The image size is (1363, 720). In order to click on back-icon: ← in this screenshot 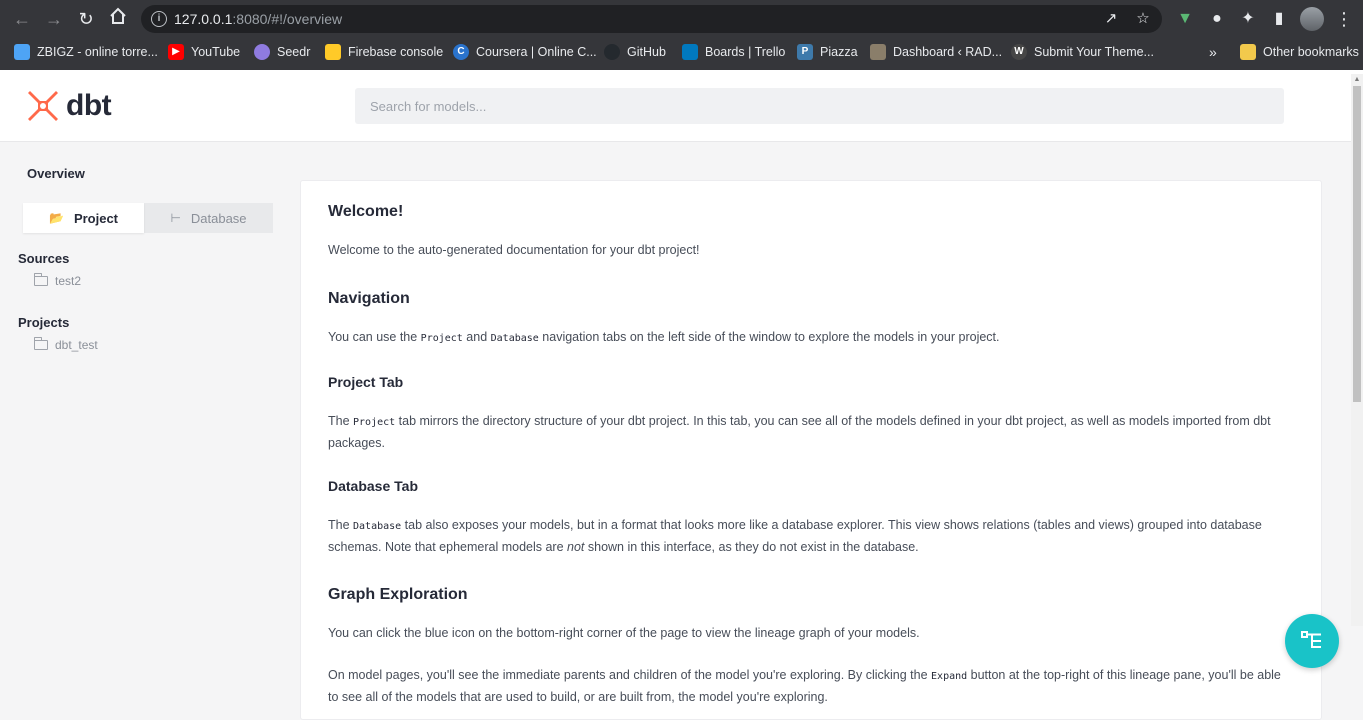, I will do `click(22, 19)`.